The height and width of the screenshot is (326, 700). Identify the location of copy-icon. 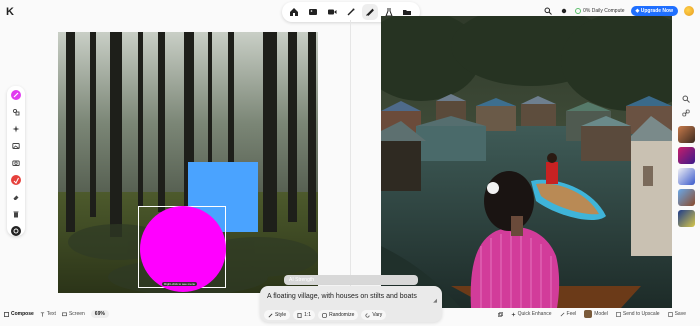
(500, 314).